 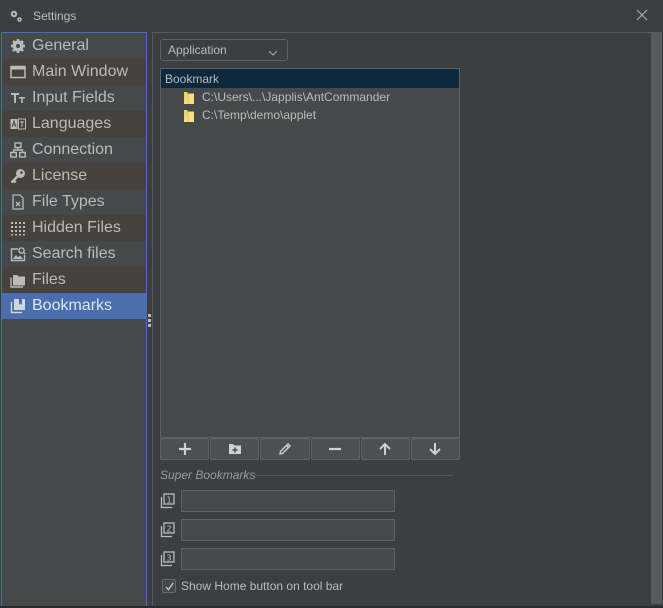 I want to click on sidebar-item-main-window: Main Window, so click(x=74, y=72).